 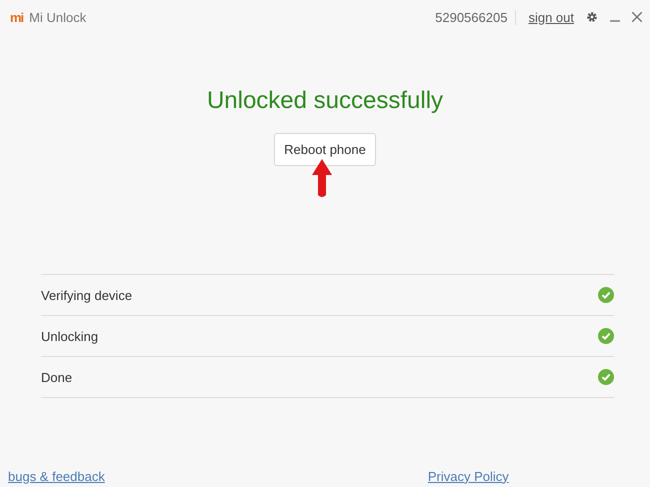 I want to click on close-icon, so click(x=637, y=17).